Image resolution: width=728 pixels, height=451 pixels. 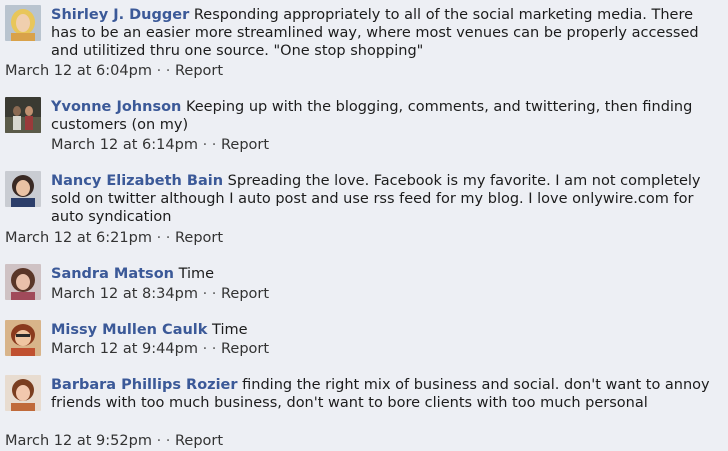 What do you see at coordinates (137, 181) in the screenshot?
I see `commenter-name-link: Nancy Elizabeth Bain` at bounding box center [137, 181].